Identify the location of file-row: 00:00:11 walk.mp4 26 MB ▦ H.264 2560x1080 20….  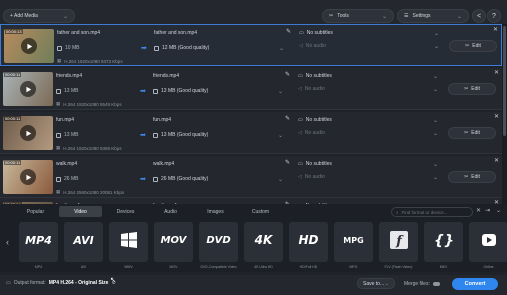
(251, 177).